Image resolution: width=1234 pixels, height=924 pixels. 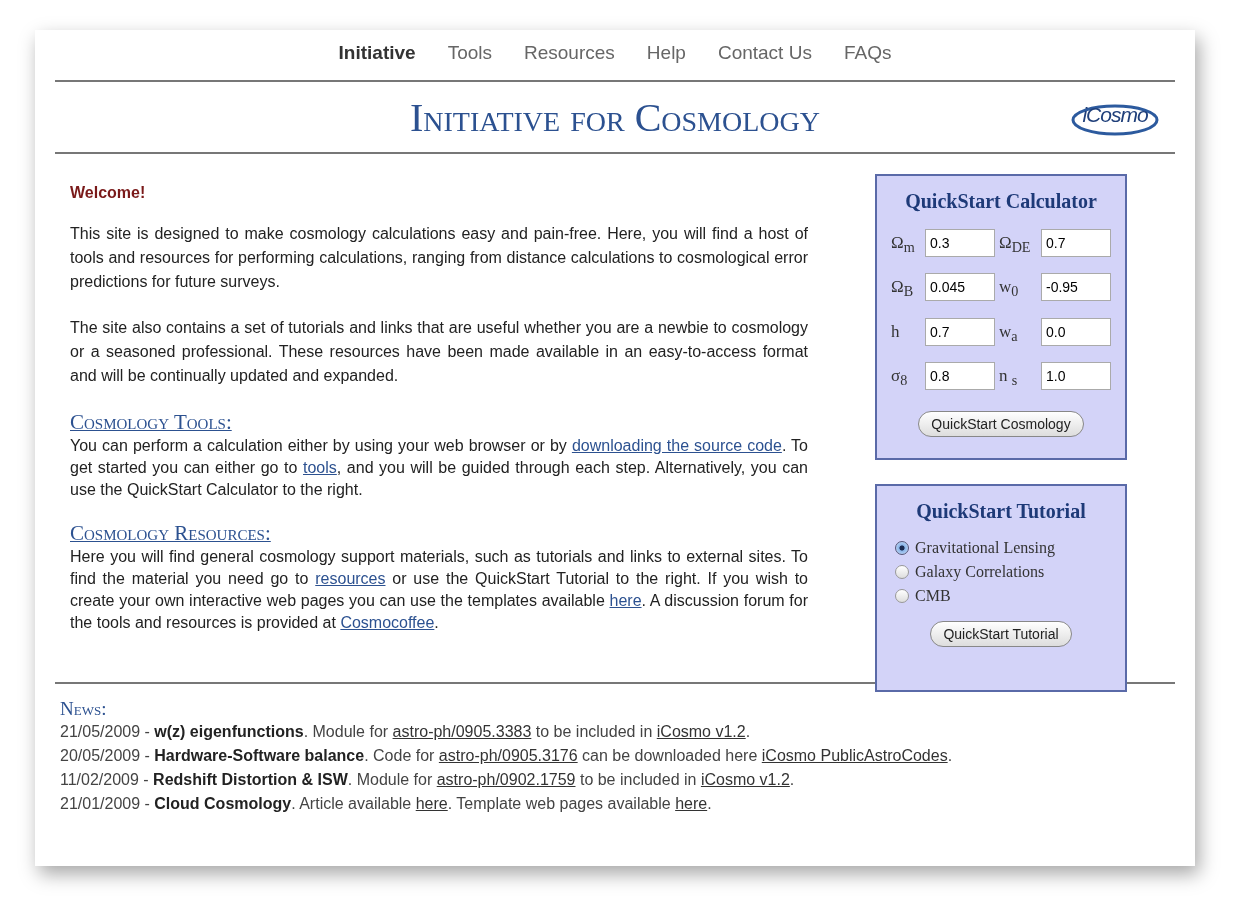 What do you see at coordinates (387, 622) in the screenshot?
I see `text-link: Cosmocoffee` at bounding box center [387, 622].